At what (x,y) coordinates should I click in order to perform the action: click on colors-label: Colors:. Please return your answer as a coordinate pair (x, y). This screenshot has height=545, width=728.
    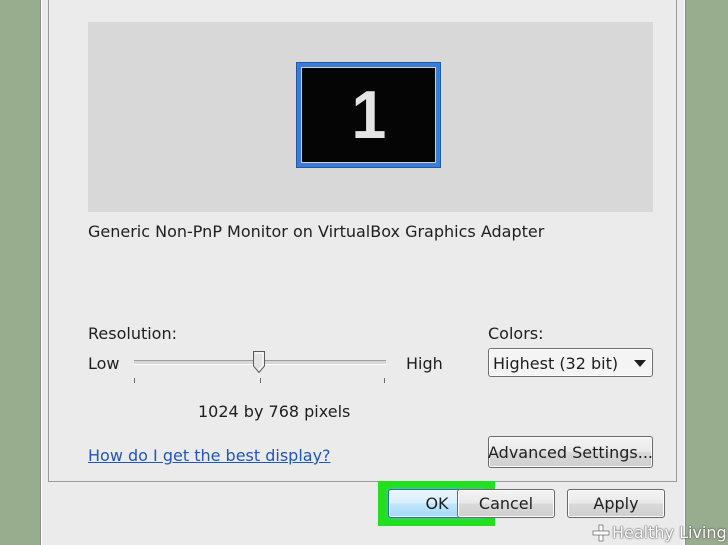
    Looking at the image, I should click on (516, 333).